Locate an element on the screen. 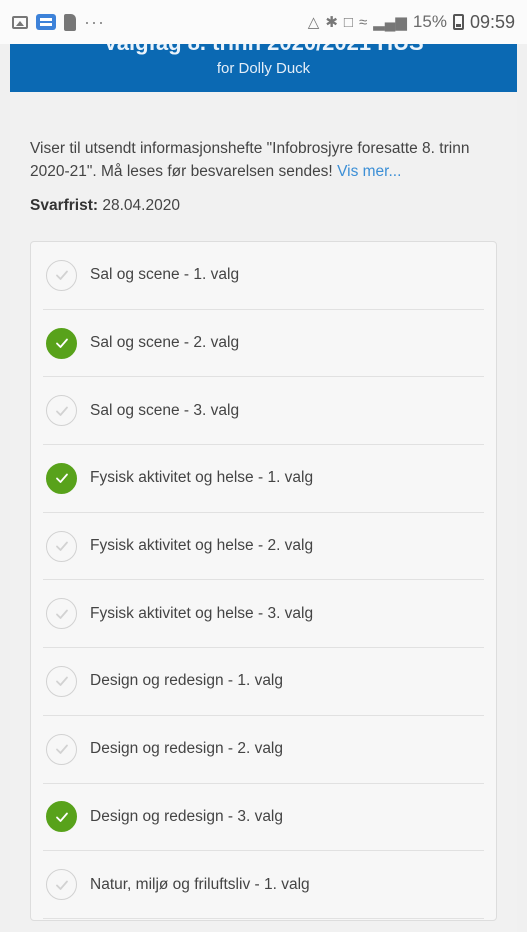 The image size is (527, 932). choice-item: Natur, miljø og friluftsliv - 1. valg is located at coordinates (263, 885).